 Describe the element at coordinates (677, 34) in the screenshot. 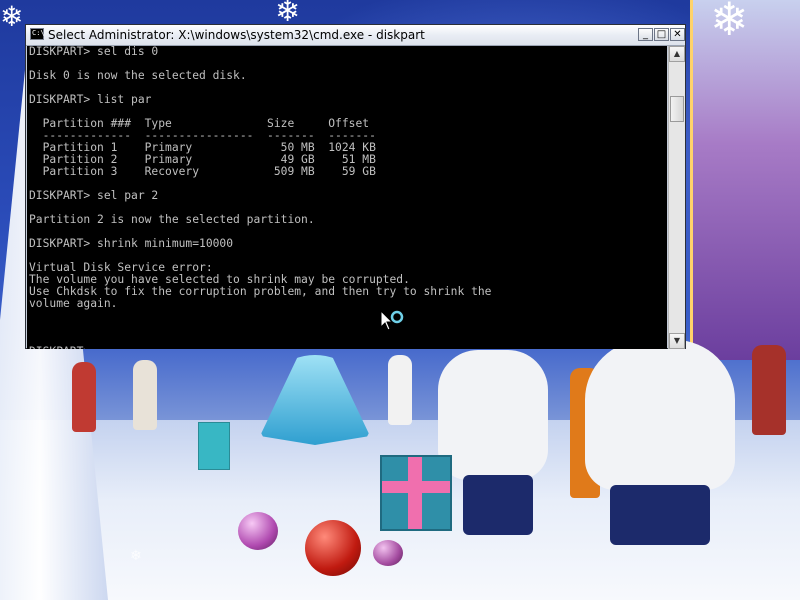

I see `close-button: ✕` at that location.